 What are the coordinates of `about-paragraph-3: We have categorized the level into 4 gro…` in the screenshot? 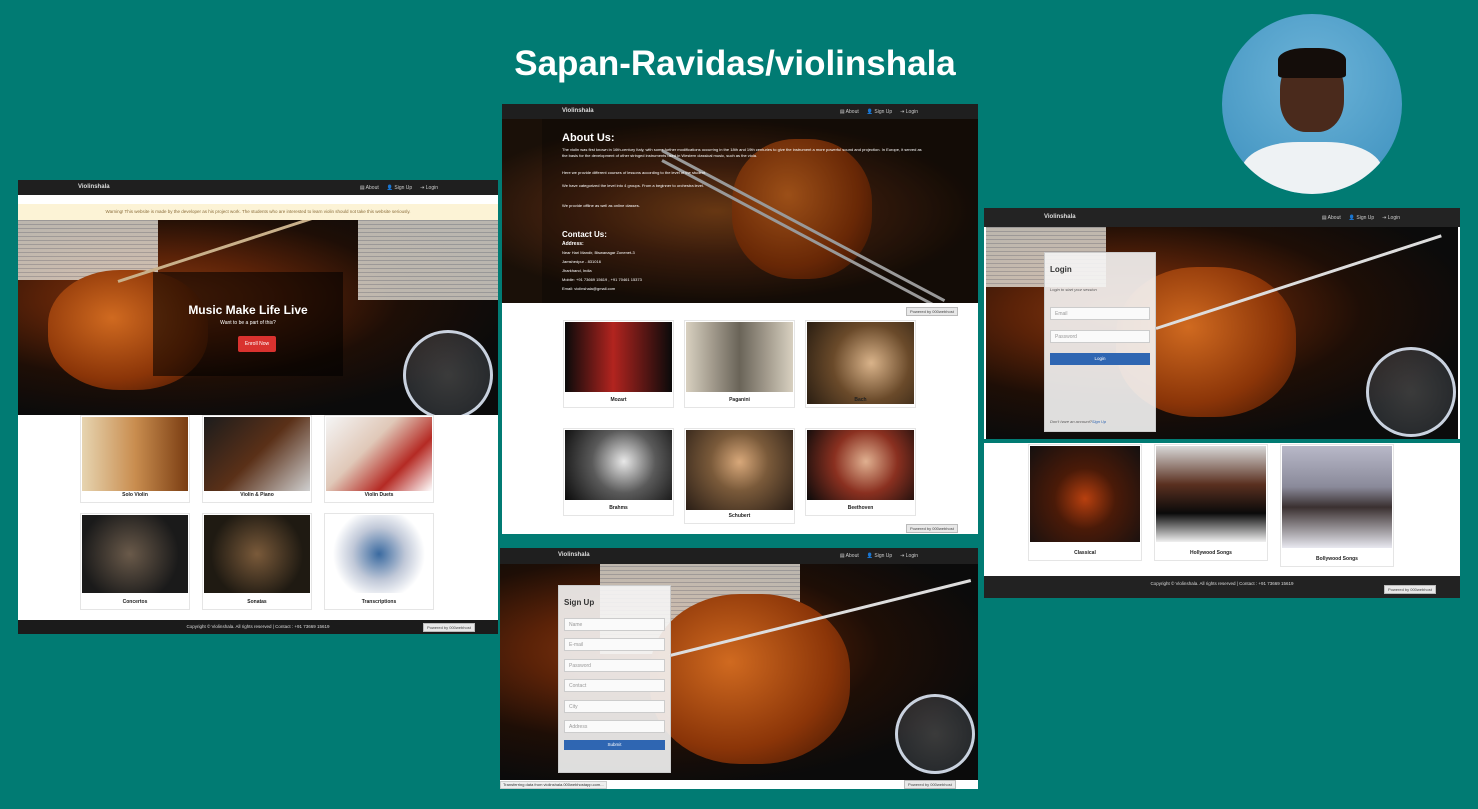 It's located at (633, 185).